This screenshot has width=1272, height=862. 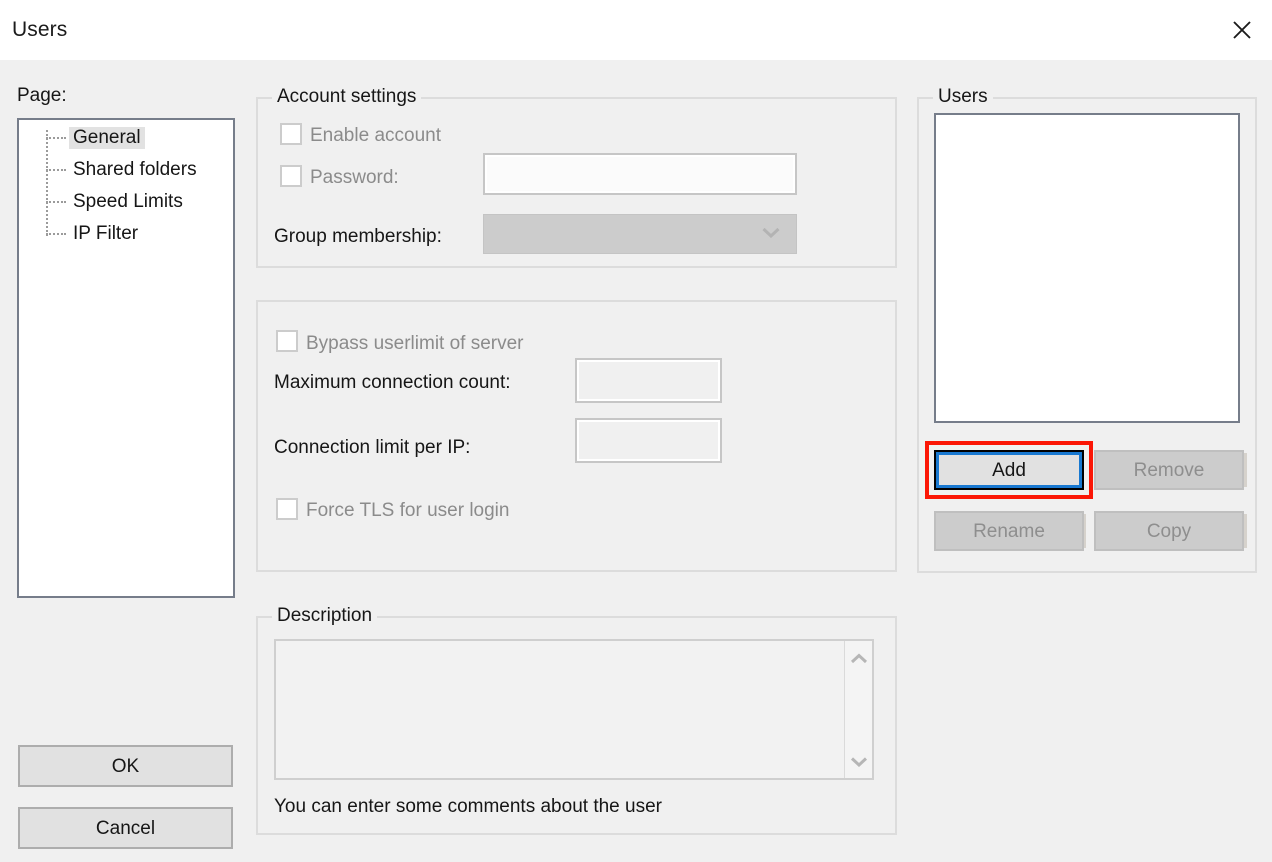 I want to click on page-label: Page:, so click(x=42, y=95).